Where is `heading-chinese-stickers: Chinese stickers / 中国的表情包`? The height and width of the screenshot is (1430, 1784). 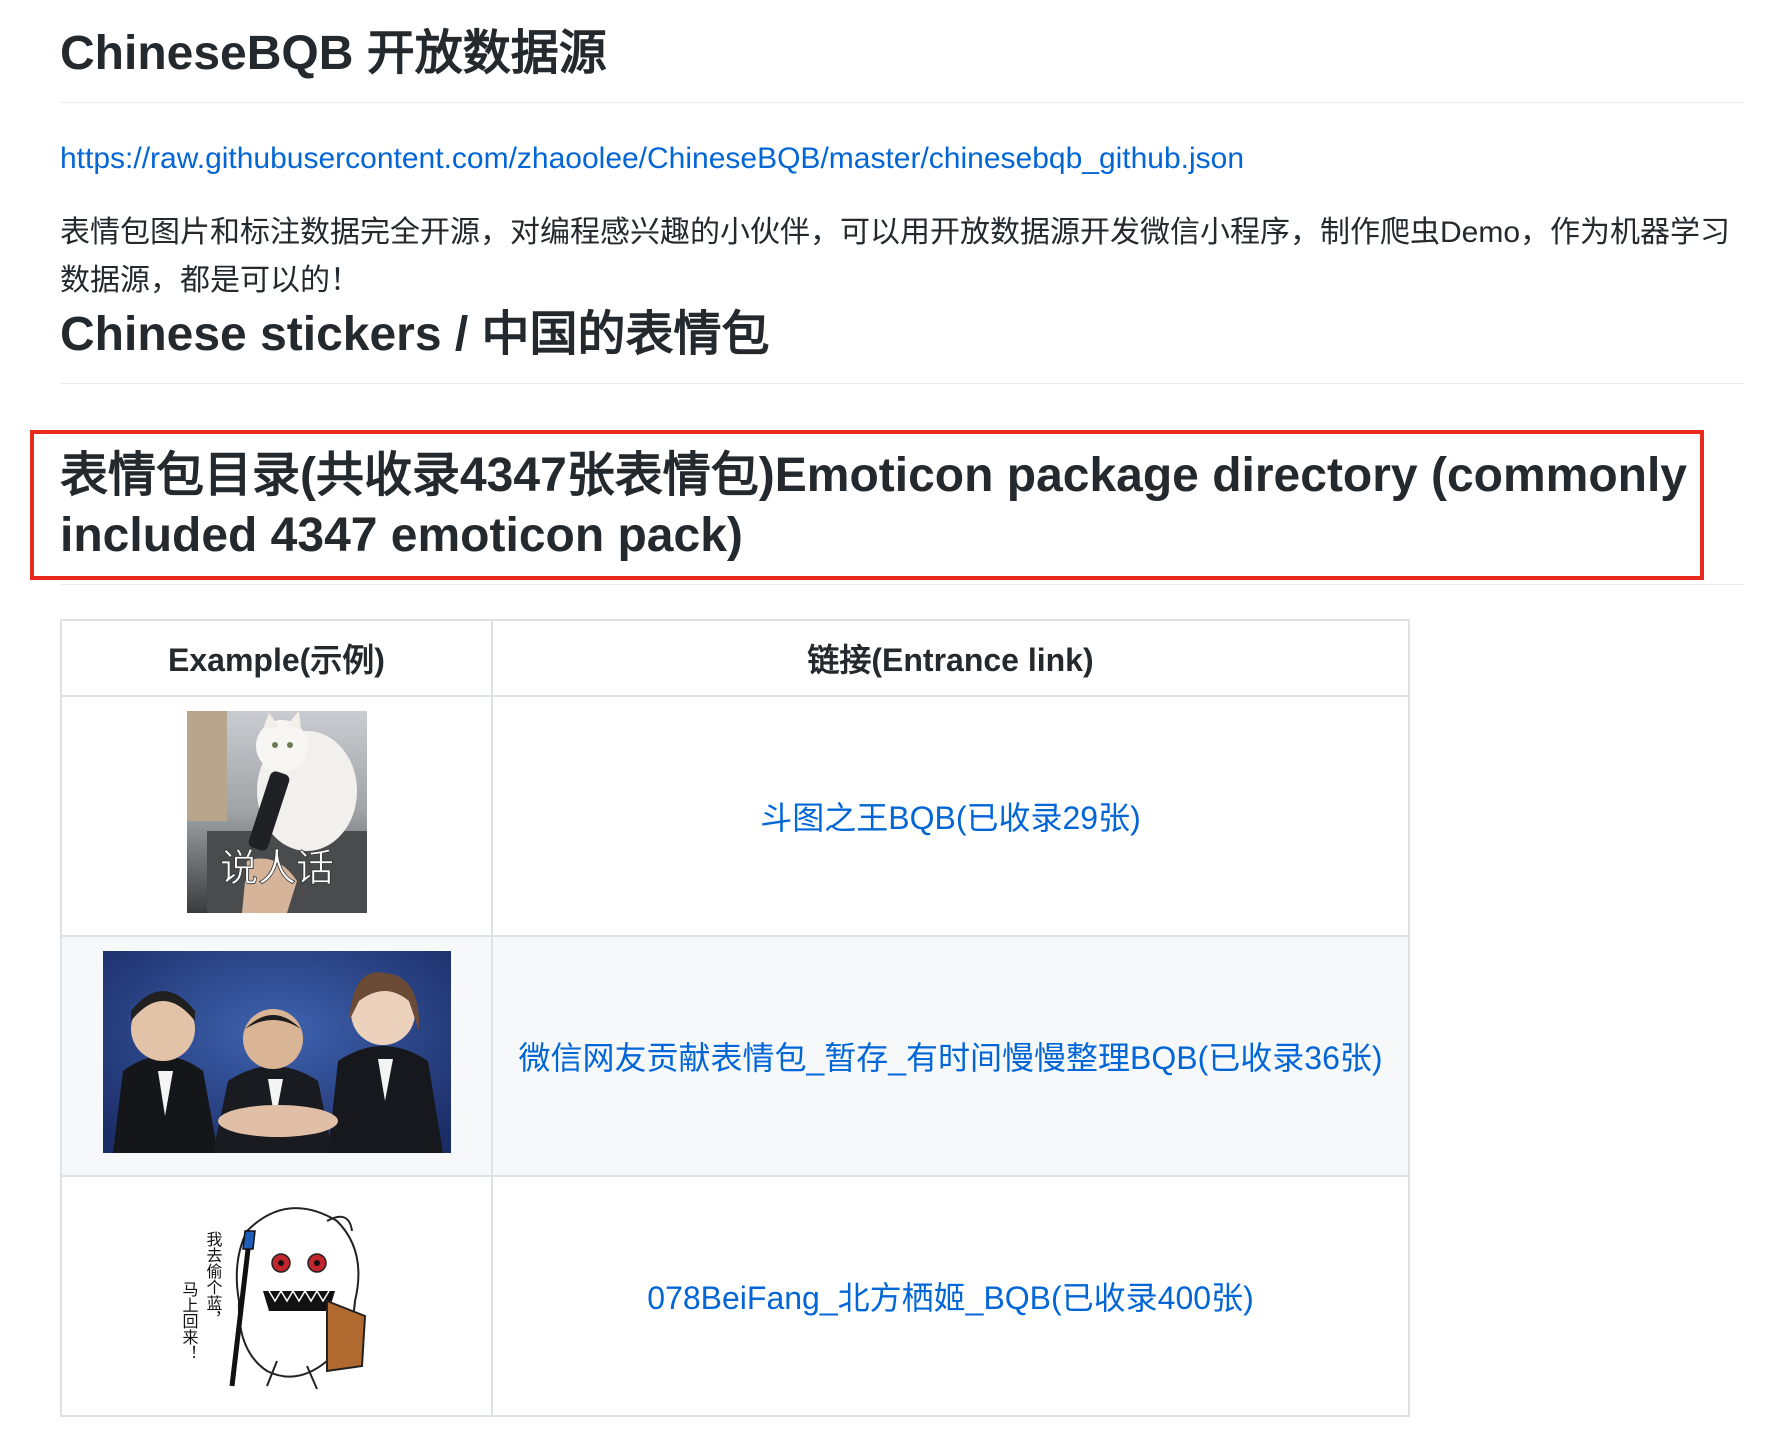 heading-chinese-stickers: Chinese stickers / 中国的表情包 is located at coordinates (902, 344).